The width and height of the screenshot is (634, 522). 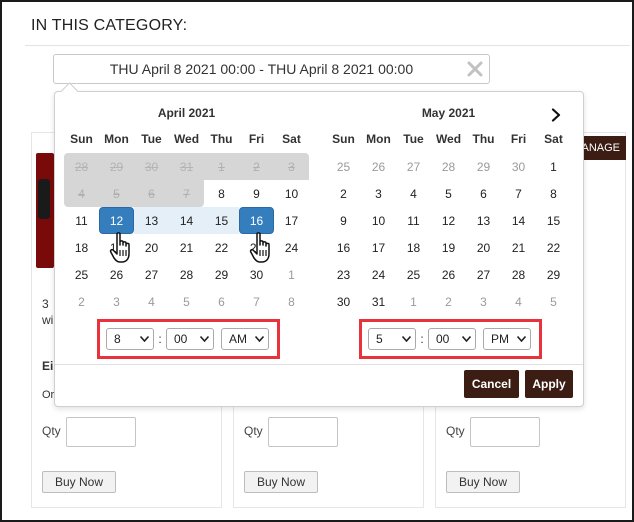 I want to click on calendar-day: 16, so click(x=343, y=247).